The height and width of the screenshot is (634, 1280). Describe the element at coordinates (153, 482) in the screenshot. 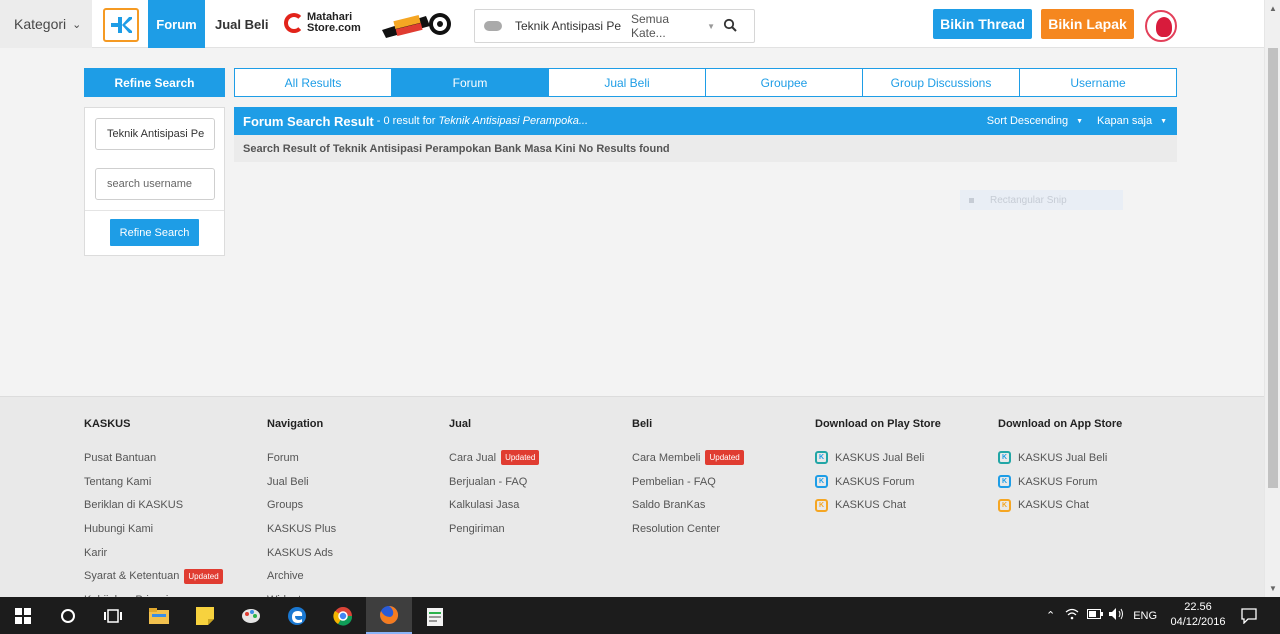

I see `footer-link-tentang-kami: Tentang Kami` at that location.